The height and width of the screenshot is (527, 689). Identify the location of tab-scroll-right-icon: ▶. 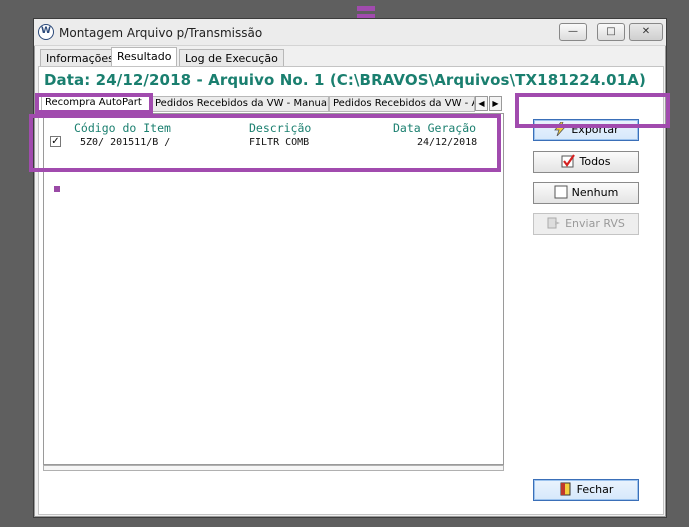
(495, 103).